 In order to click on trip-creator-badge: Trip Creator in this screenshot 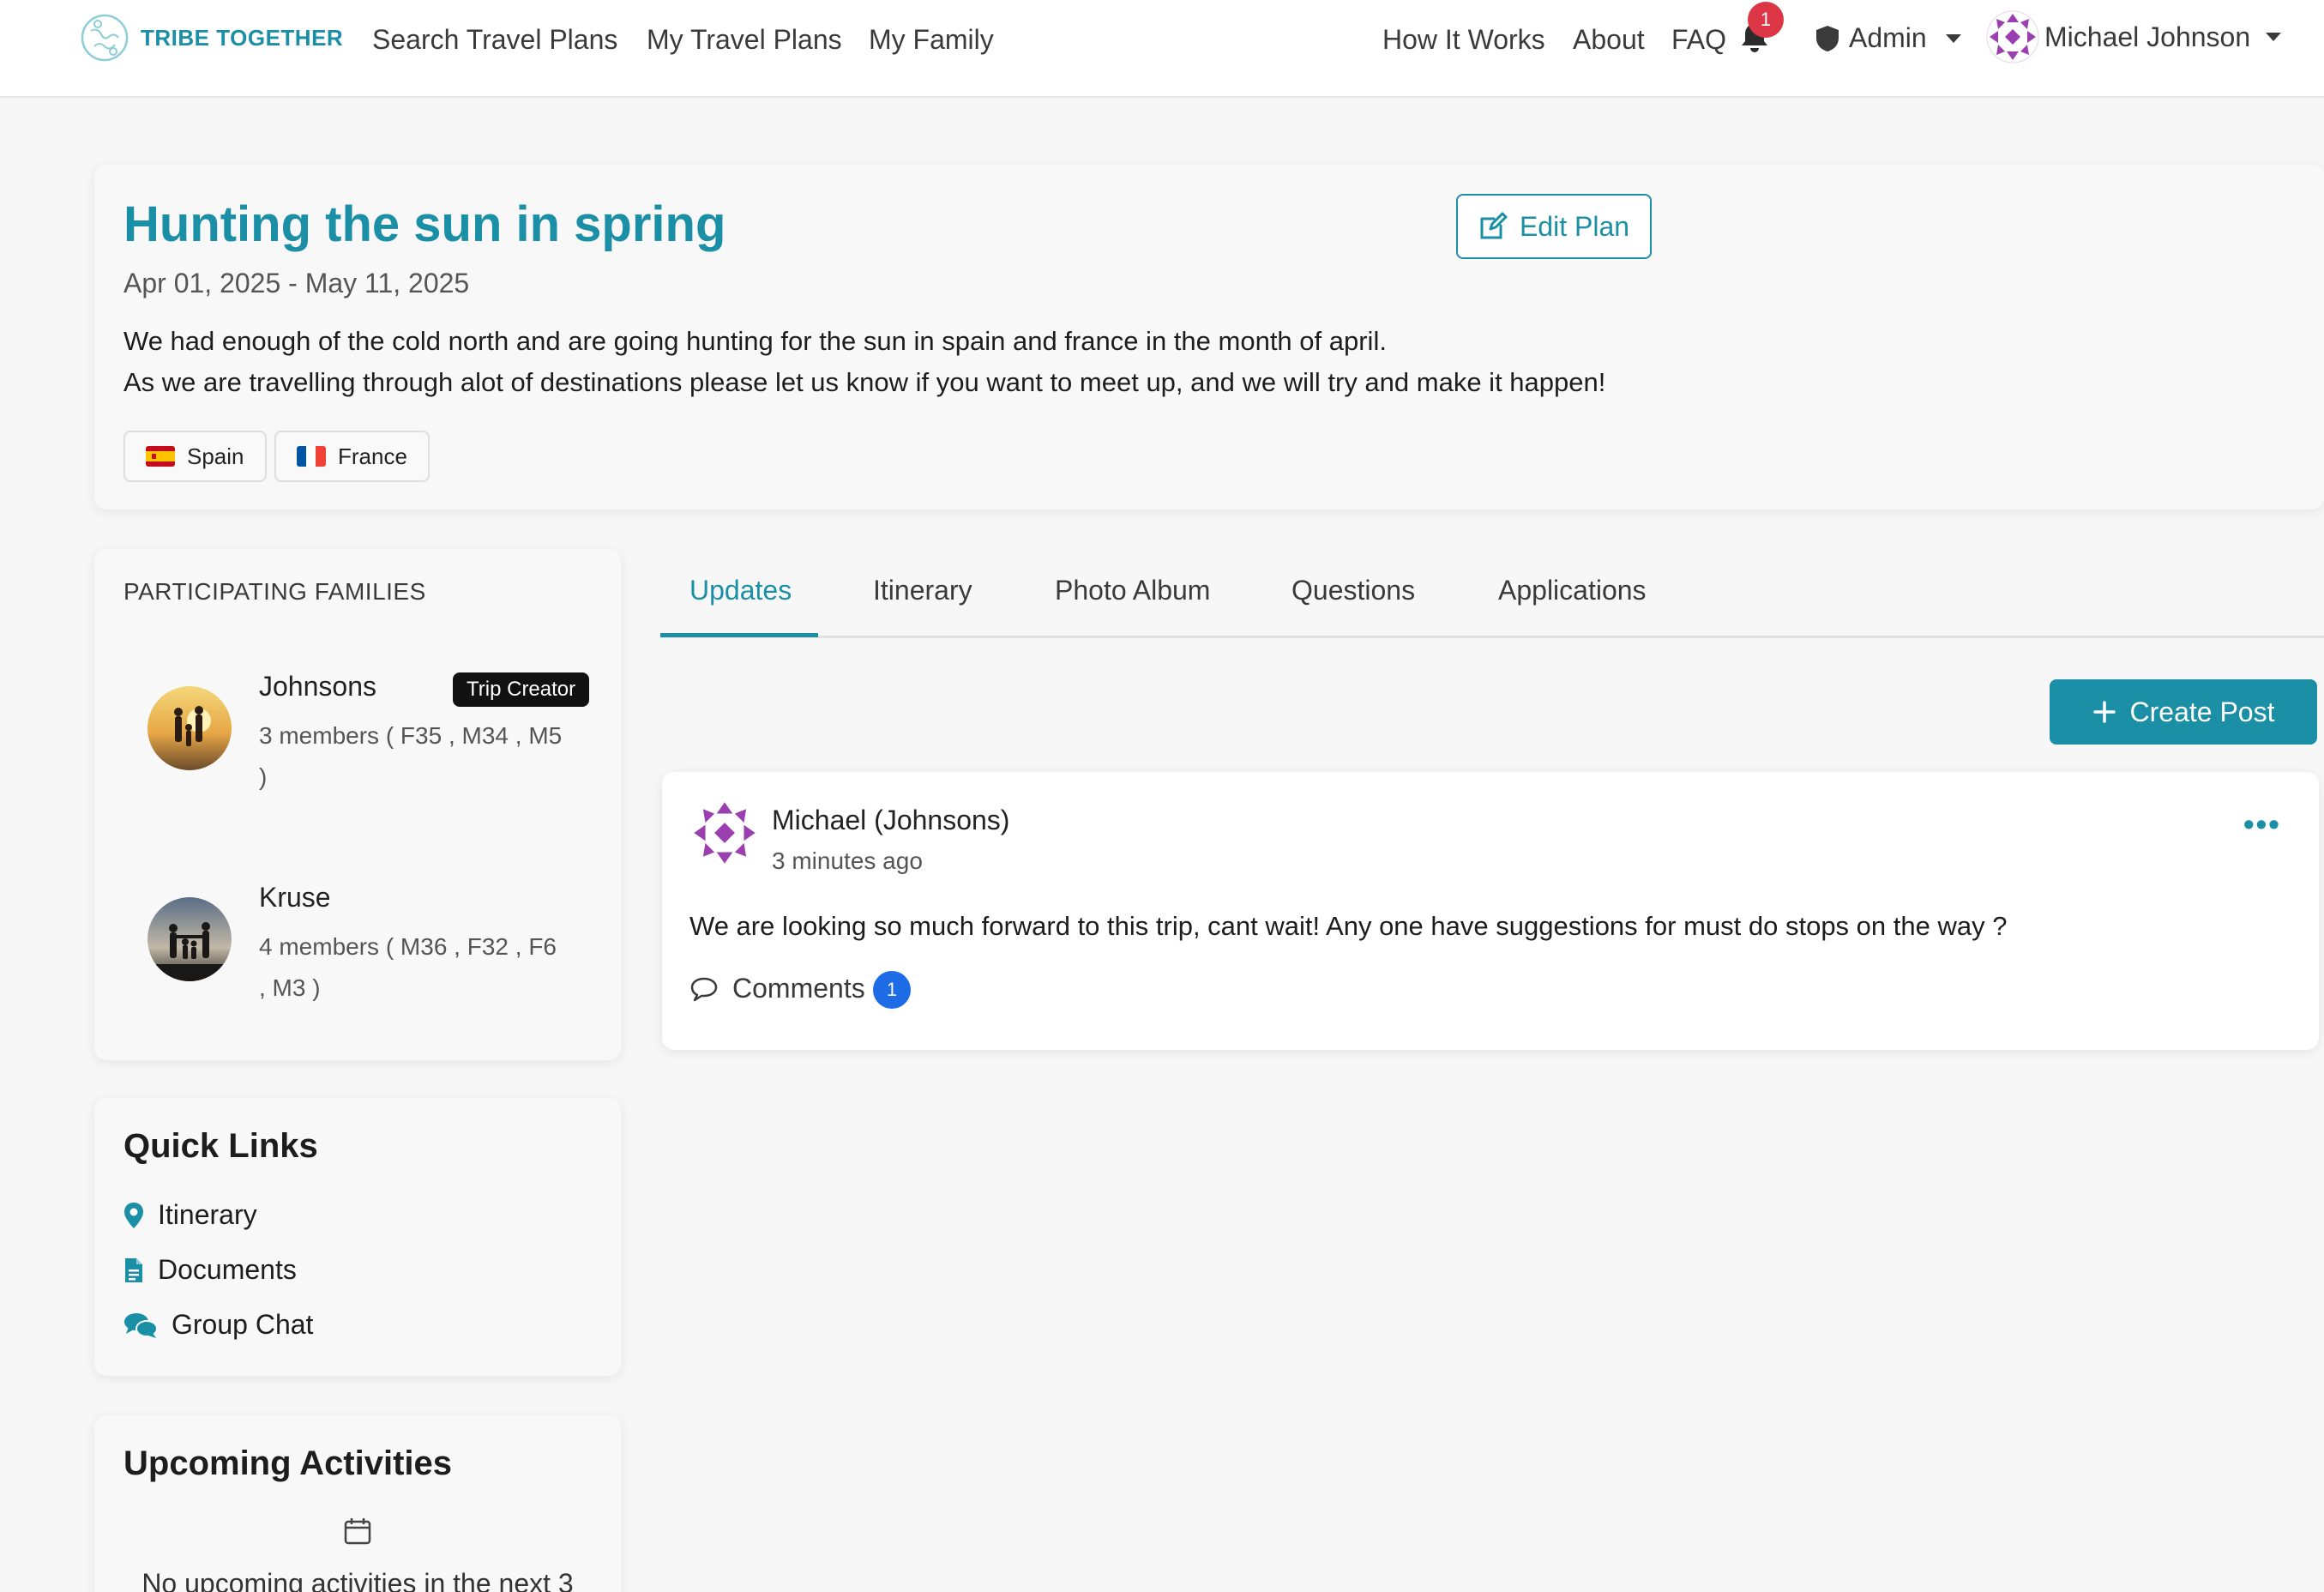, I will do `click(521, 689)`.